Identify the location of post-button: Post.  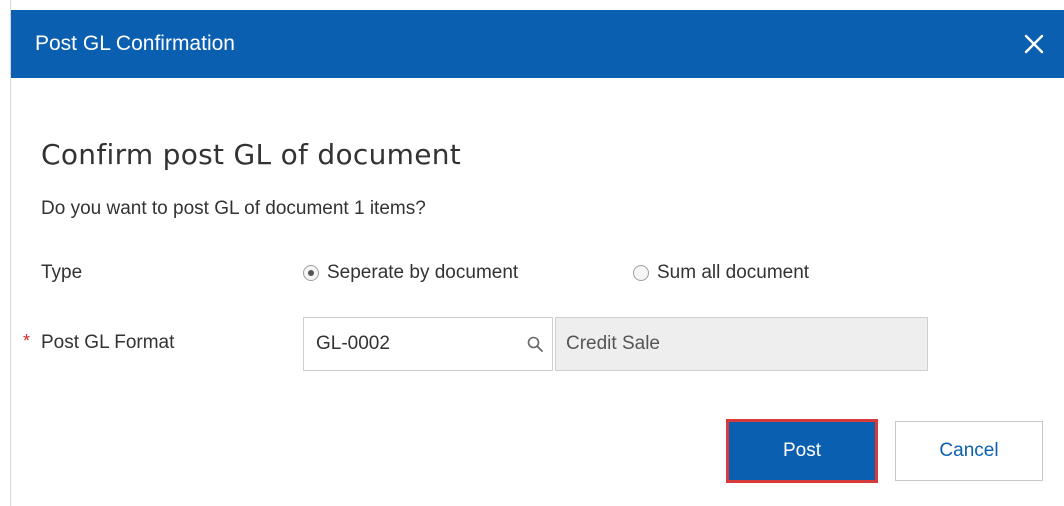
(802, 451).